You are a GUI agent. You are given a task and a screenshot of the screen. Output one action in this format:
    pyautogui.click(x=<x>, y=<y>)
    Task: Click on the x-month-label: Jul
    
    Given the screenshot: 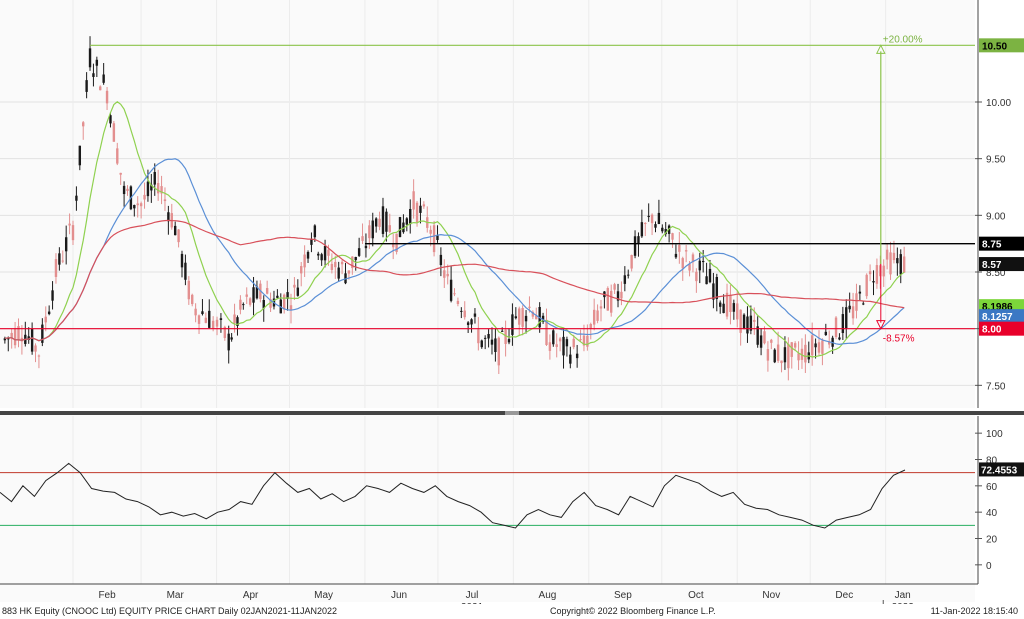 What is the action you would take?
    pyautogui.click(x=472, y=595)
    